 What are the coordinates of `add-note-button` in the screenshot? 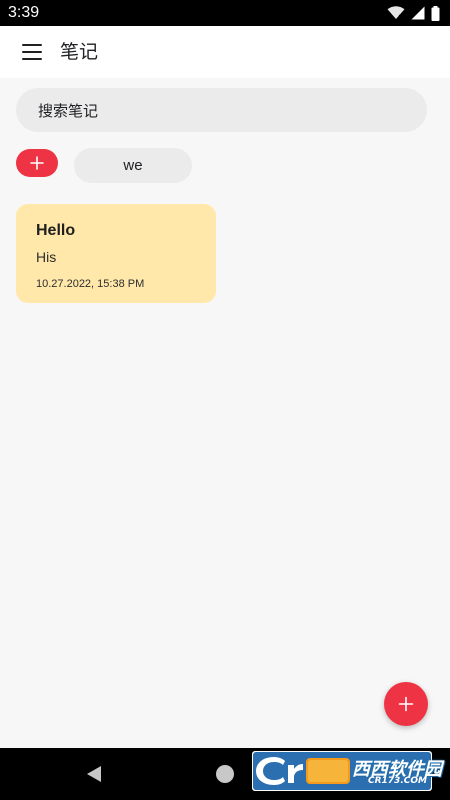 It's located at (406, 704).